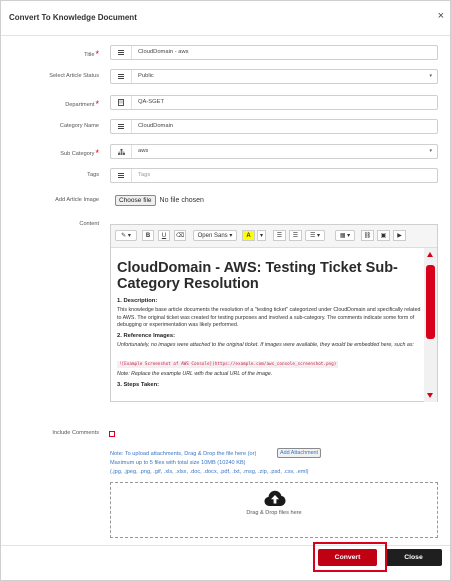 The height and width of the screenshot is (581, 451). What do you see at coordinates (350, 557) in the screenshot?
I see `convert-highlight` at bounding box center [350, 557].